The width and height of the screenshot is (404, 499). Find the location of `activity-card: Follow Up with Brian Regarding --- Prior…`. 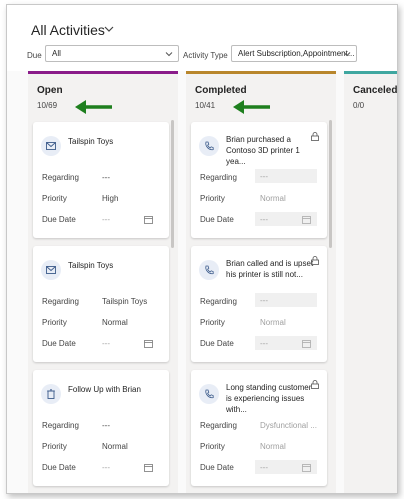

activity-card: Follow Up with Brian Regarding --- Prior… is located at coordinates (101, 428).